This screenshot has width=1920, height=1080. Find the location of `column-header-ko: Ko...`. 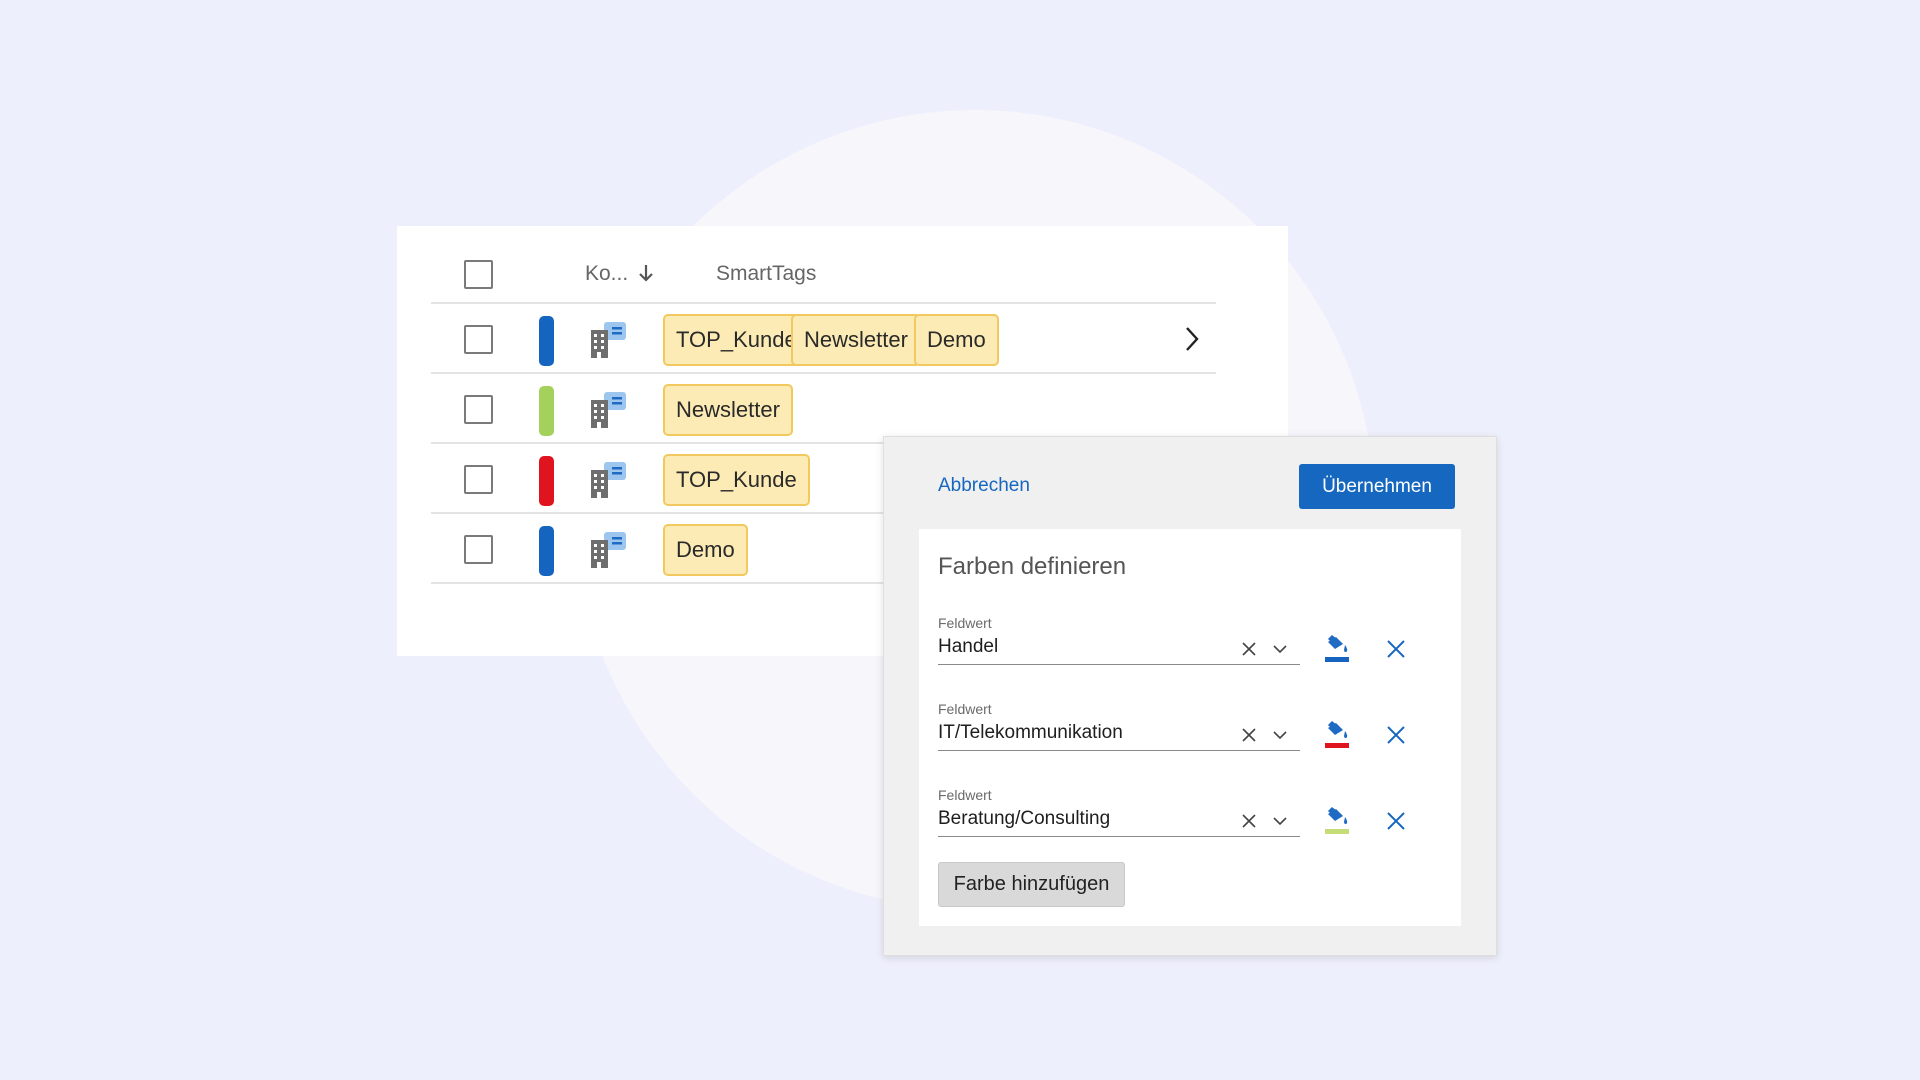

column-header-ko: Ko... is located at coordinates (606, 274).